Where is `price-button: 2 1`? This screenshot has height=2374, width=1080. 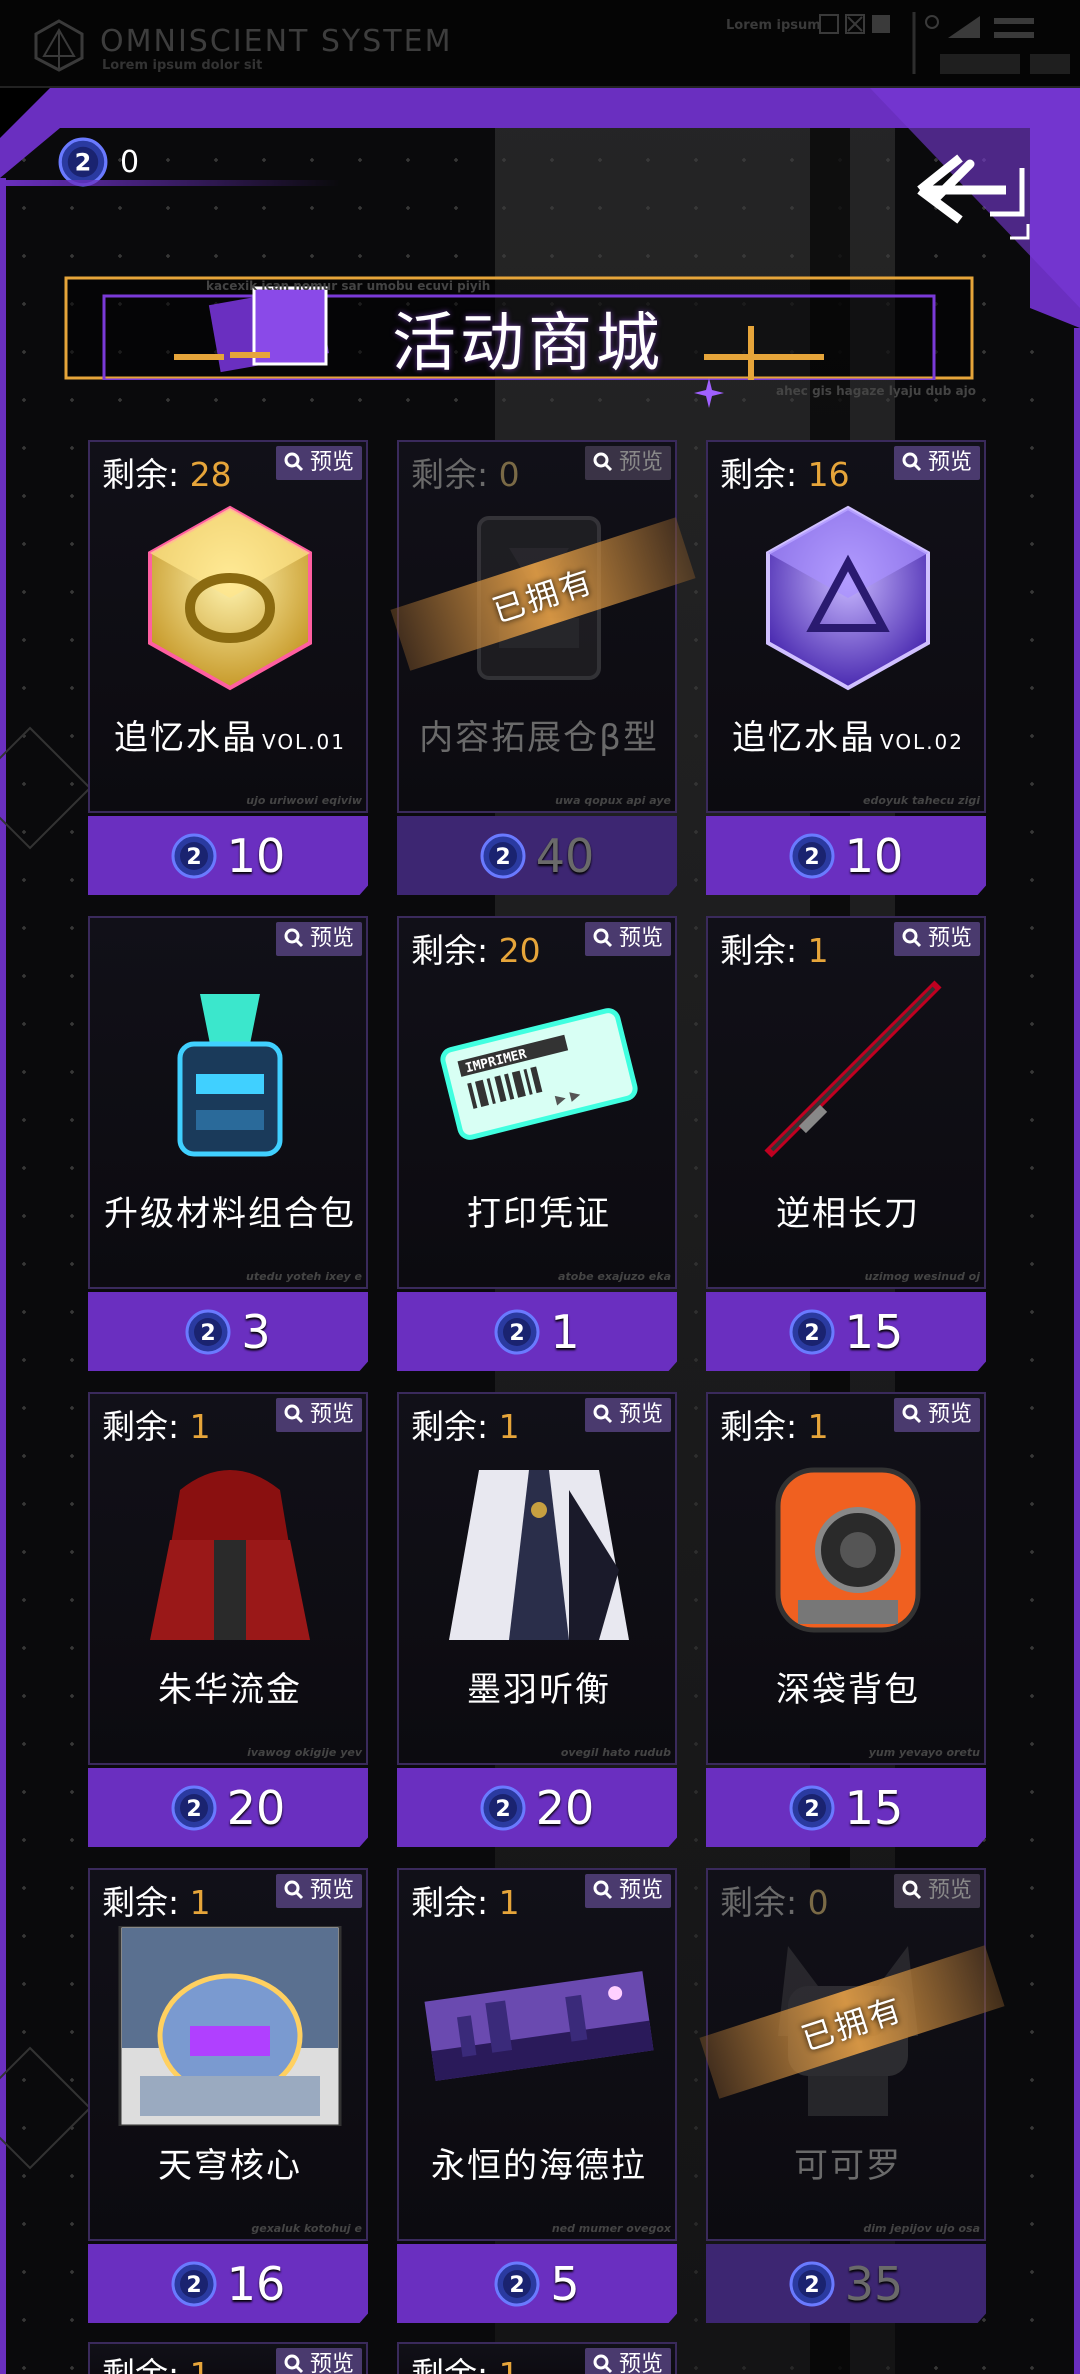
price-button: 2 1 is located at coordinates (537, 1331).